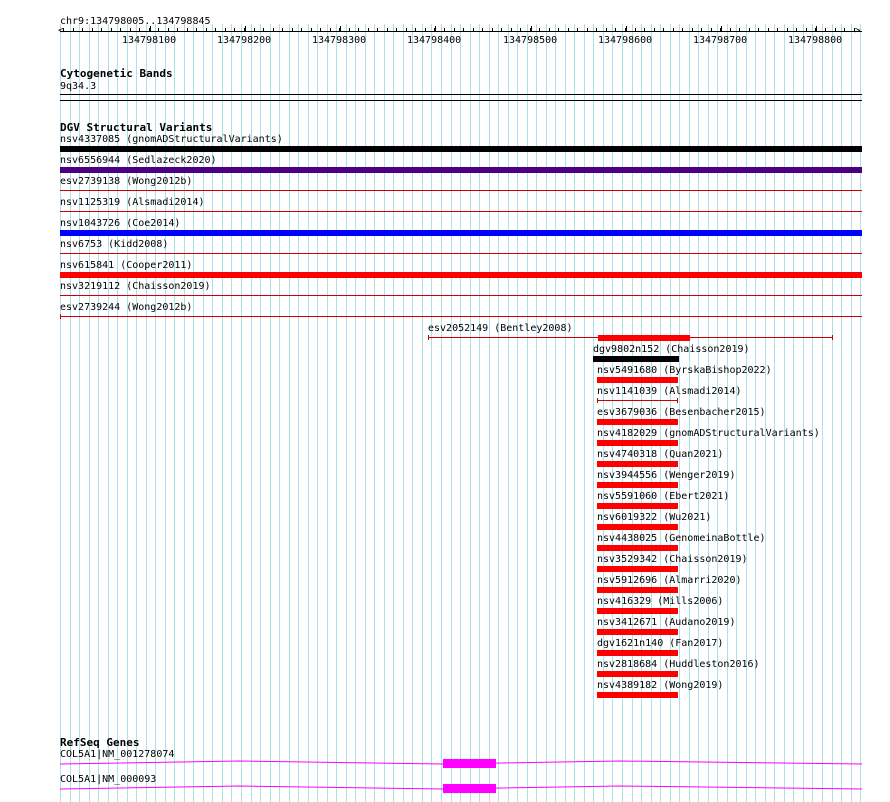 The height and width of the screenshot is (802, 890). Describe the element at coordinates (681, 412) in the screenshot. I see `variant-label: esv3679036 (Besenbacher2015)` at that location.